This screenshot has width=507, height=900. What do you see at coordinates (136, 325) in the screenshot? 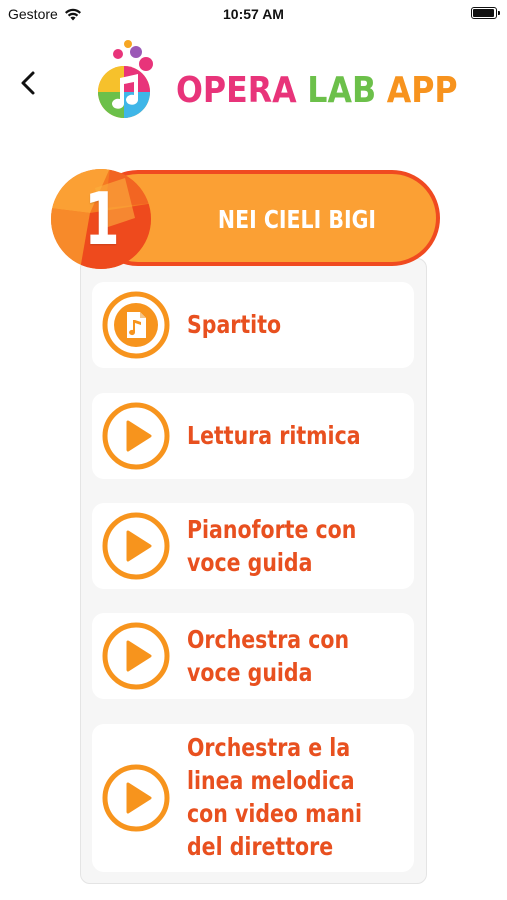
I see `music-sheet-icon` at bounding box center [136, 325].